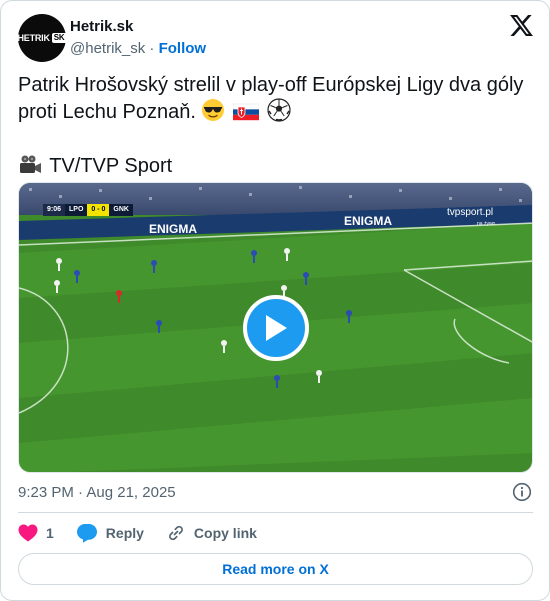  I want to click on divider, so click(275, 512).